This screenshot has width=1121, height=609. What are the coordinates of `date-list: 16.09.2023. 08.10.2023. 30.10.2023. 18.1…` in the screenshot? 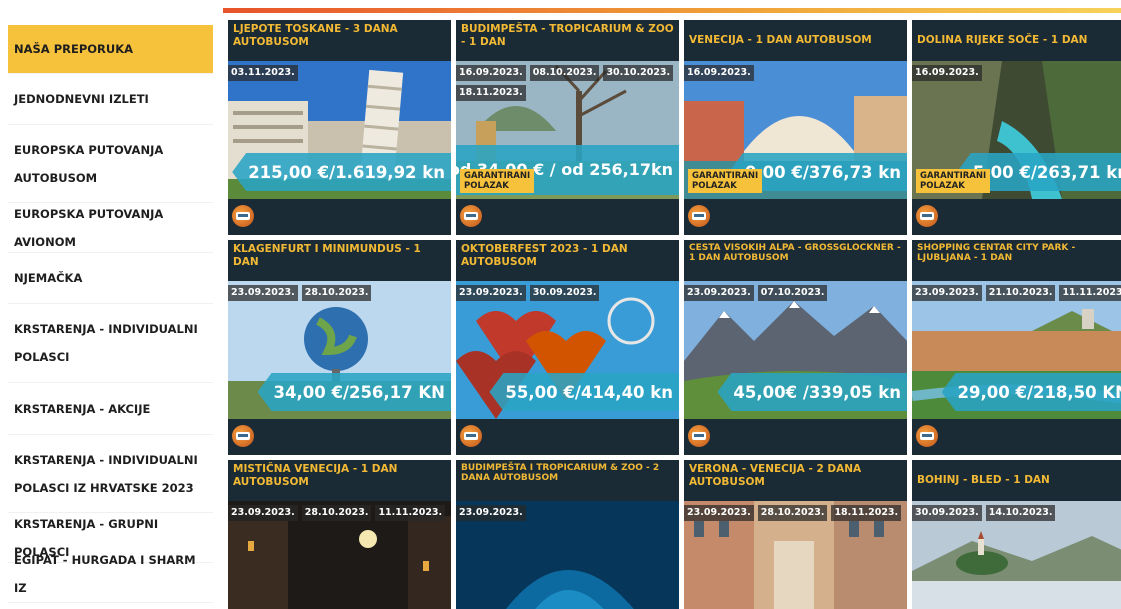 It's located at (567, 83).